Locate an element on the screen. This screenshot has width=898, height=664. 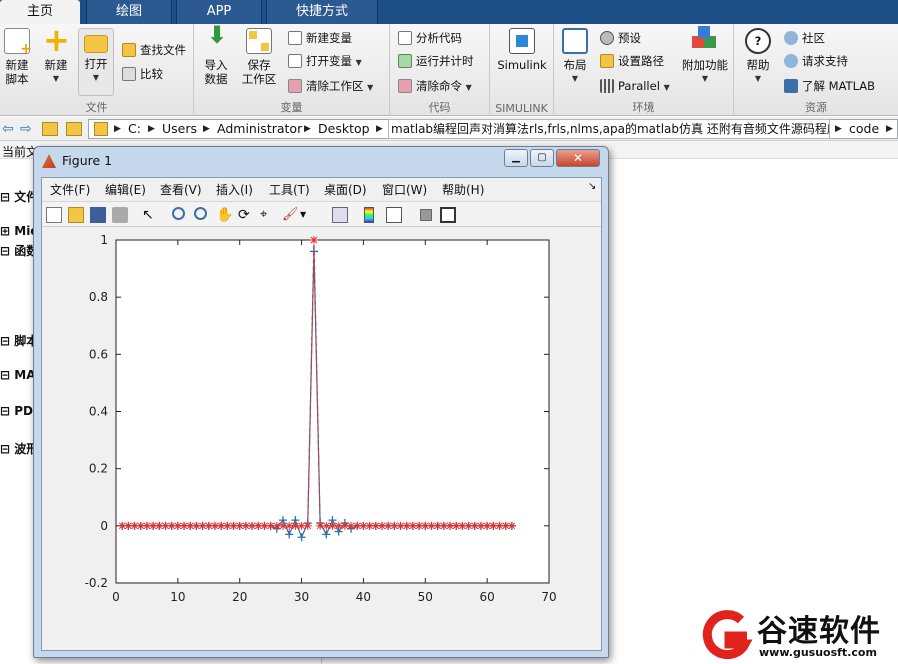
help-icon: ? is located at coordinates (758, 41).